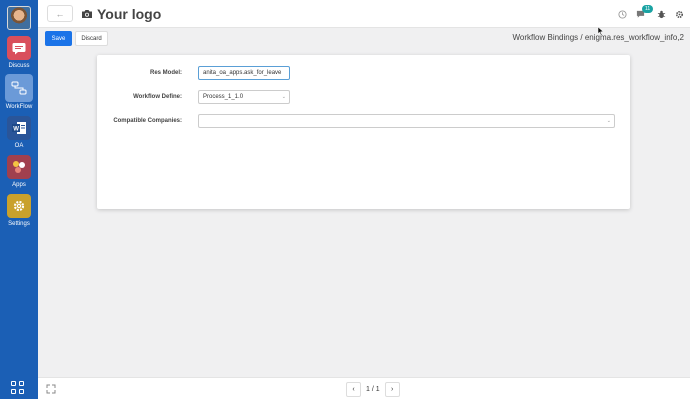 This screenshot has width=690, height=399. What do you see at coordinates (364, 14) in the screenshot?
I see `top-bar: ← Your logo 11` at bounding box center [364, 14].